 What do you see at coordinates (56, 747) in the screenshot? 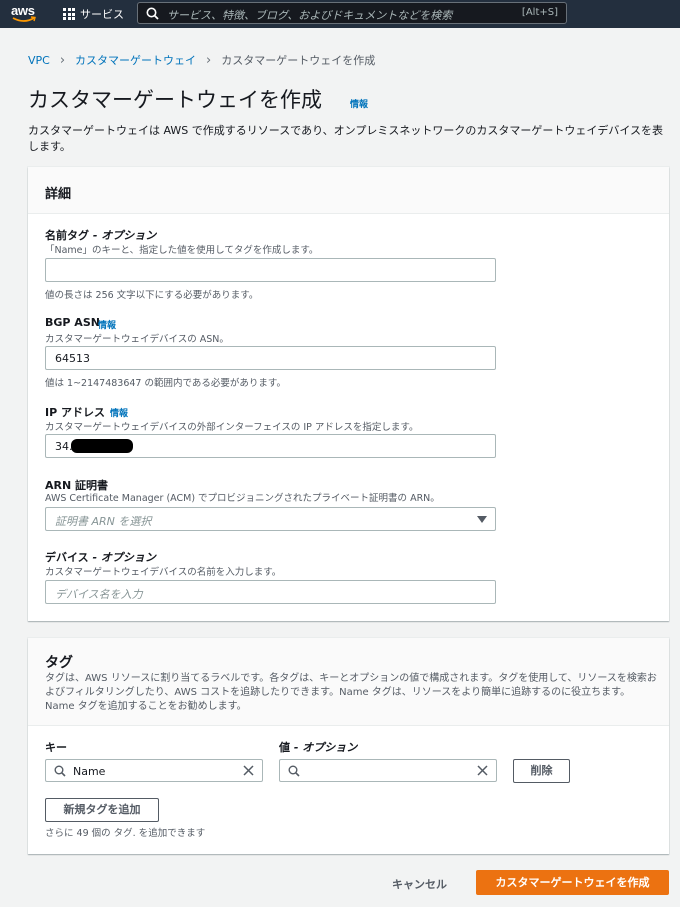
I see `tag-key-label: キー` at bounding box center [56, 747].